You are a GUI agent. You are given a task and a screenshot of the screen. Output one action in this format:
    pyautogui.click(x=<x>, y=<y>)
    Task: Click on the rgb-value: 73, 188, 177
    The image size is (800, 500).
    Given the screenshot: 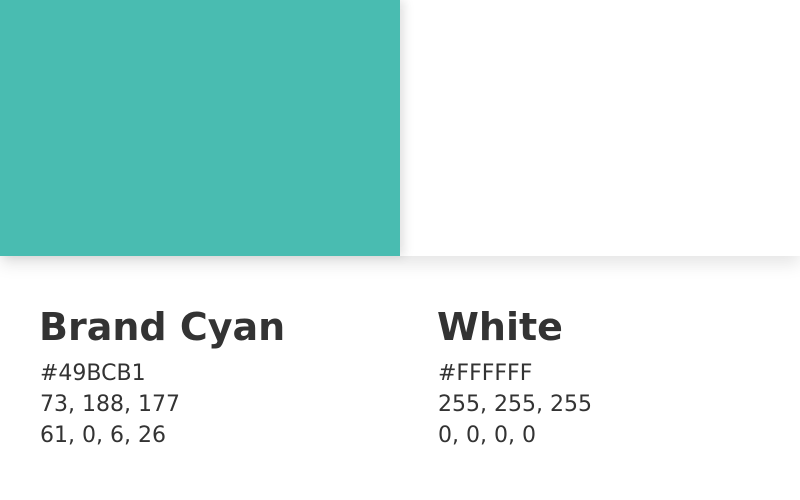 What is the action you would take?
    pyautogui.click(x=110, y=404)
    